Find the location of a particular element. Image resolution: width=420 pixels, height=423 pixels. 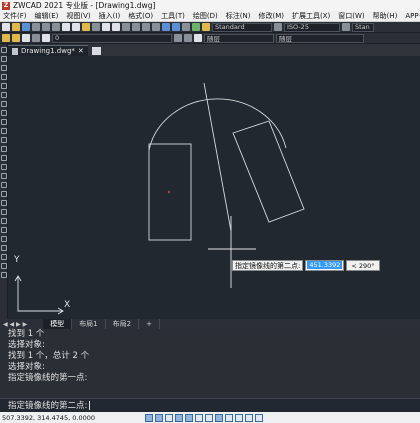

make-current-icon is located at coordinates (178, 38).